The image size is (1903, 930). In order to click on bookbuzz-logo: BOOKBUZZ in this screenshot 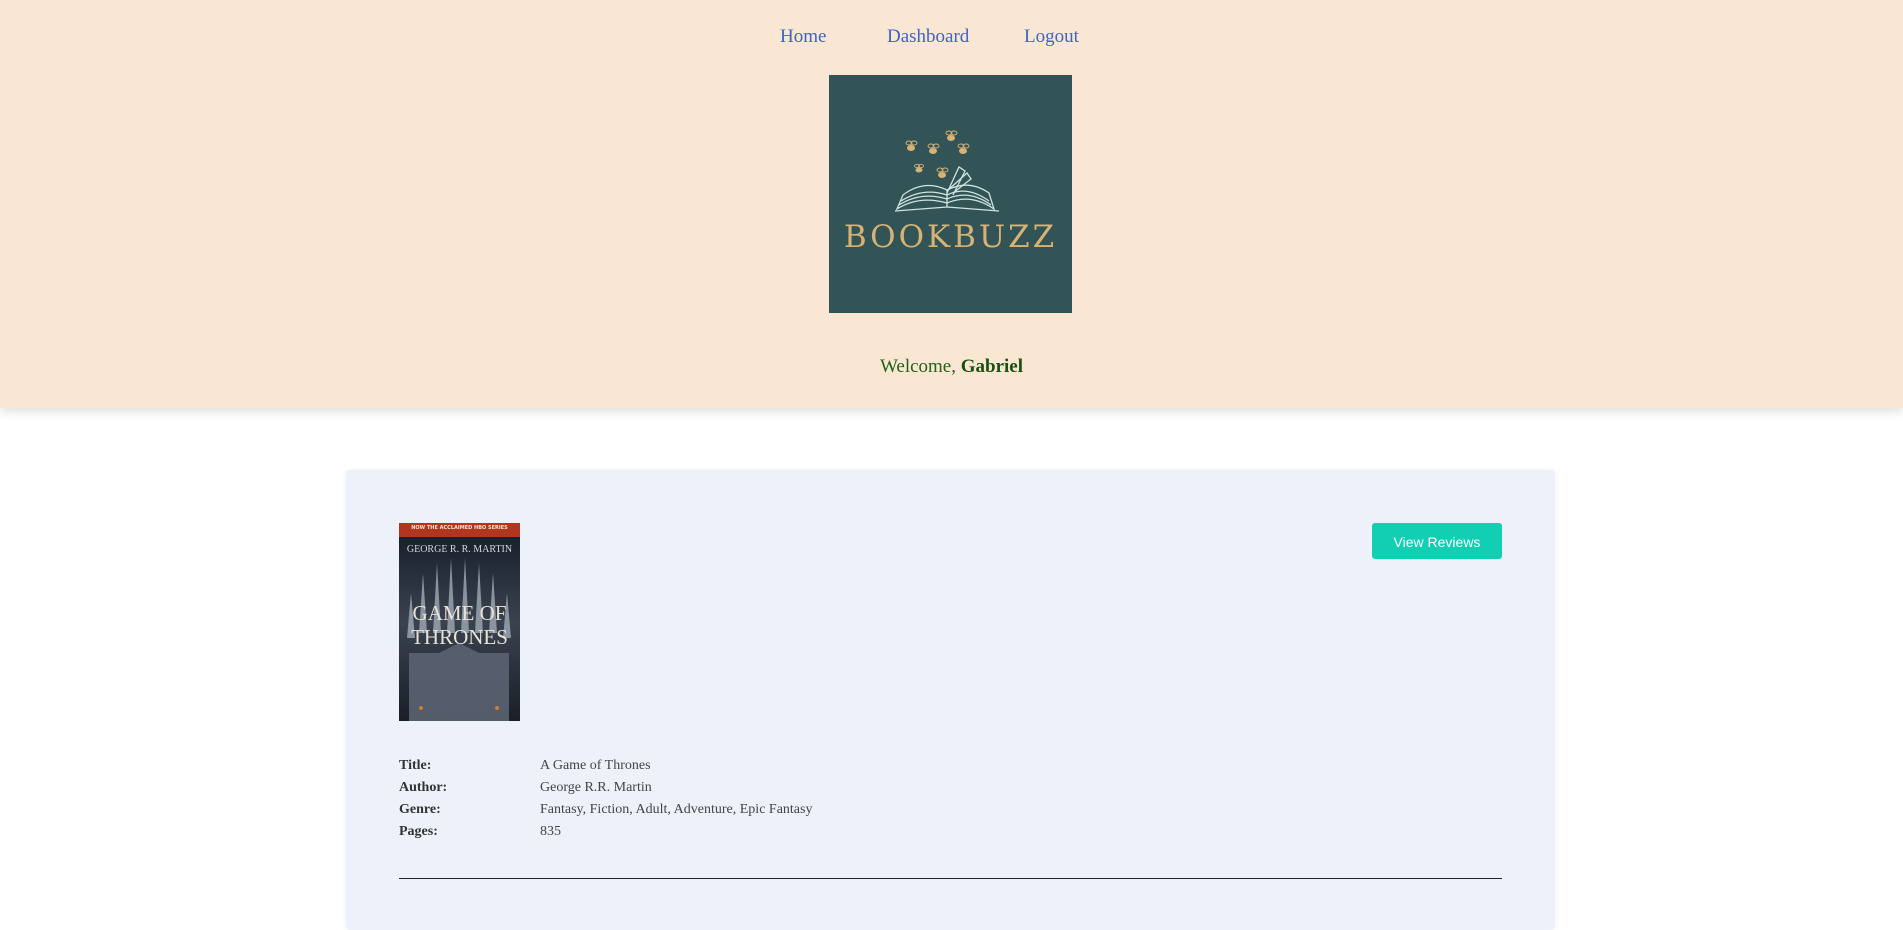, I will do `click(950, 194)`.